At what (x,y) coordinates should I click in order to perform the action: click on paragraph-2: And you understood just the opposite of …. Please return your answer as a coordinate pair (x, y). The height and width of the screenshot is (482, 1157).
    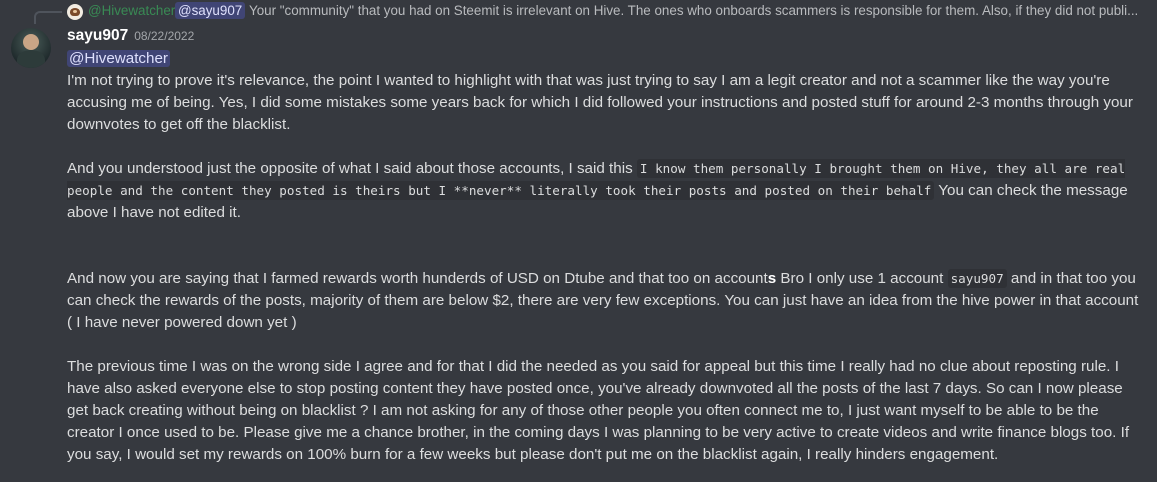
    Looking at the image, I should click on (607, 191).